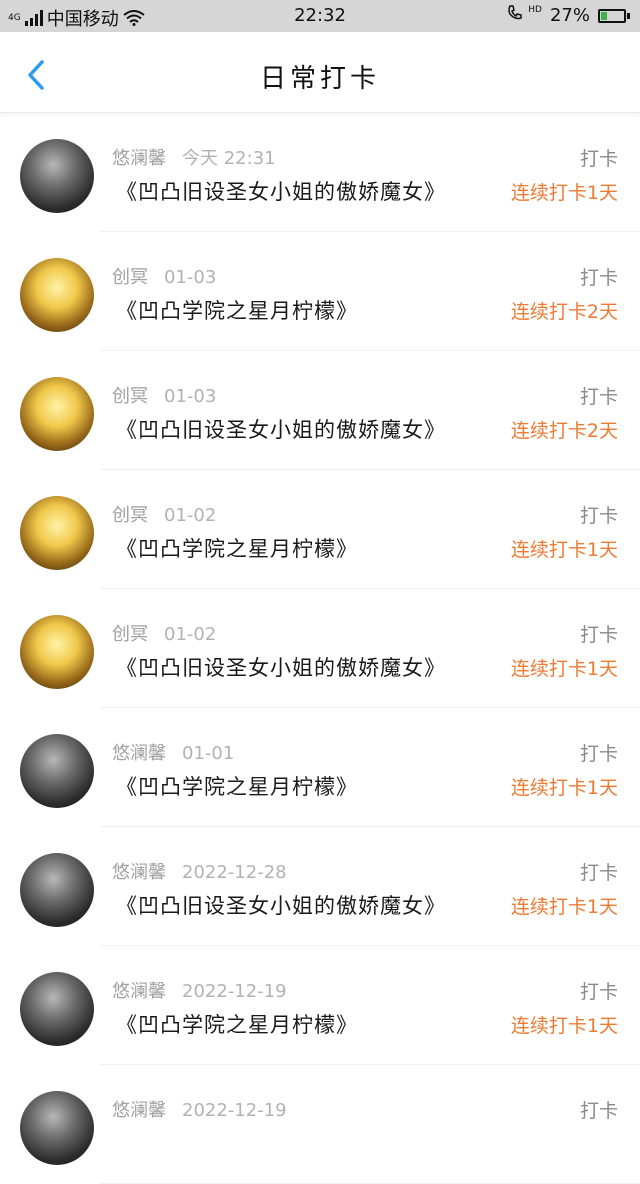  I want to click on checkin-date: 2022-12-28, so click(234, 872).